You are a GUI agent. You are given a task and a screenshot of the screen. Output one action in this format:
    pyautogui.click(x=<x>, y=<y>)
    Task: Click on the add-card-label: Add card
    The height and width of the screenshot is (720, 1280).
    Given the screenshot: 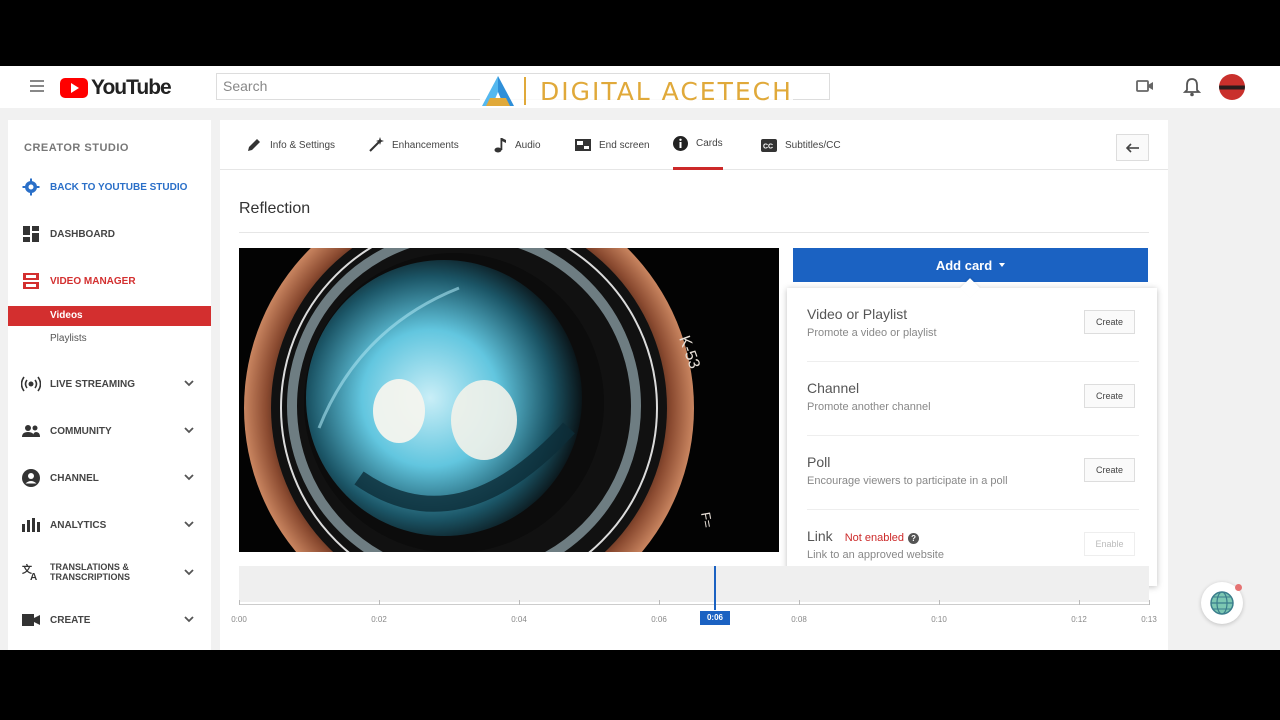 What is the action you would take?
    pyautogui.click(x=964, y=265)
    